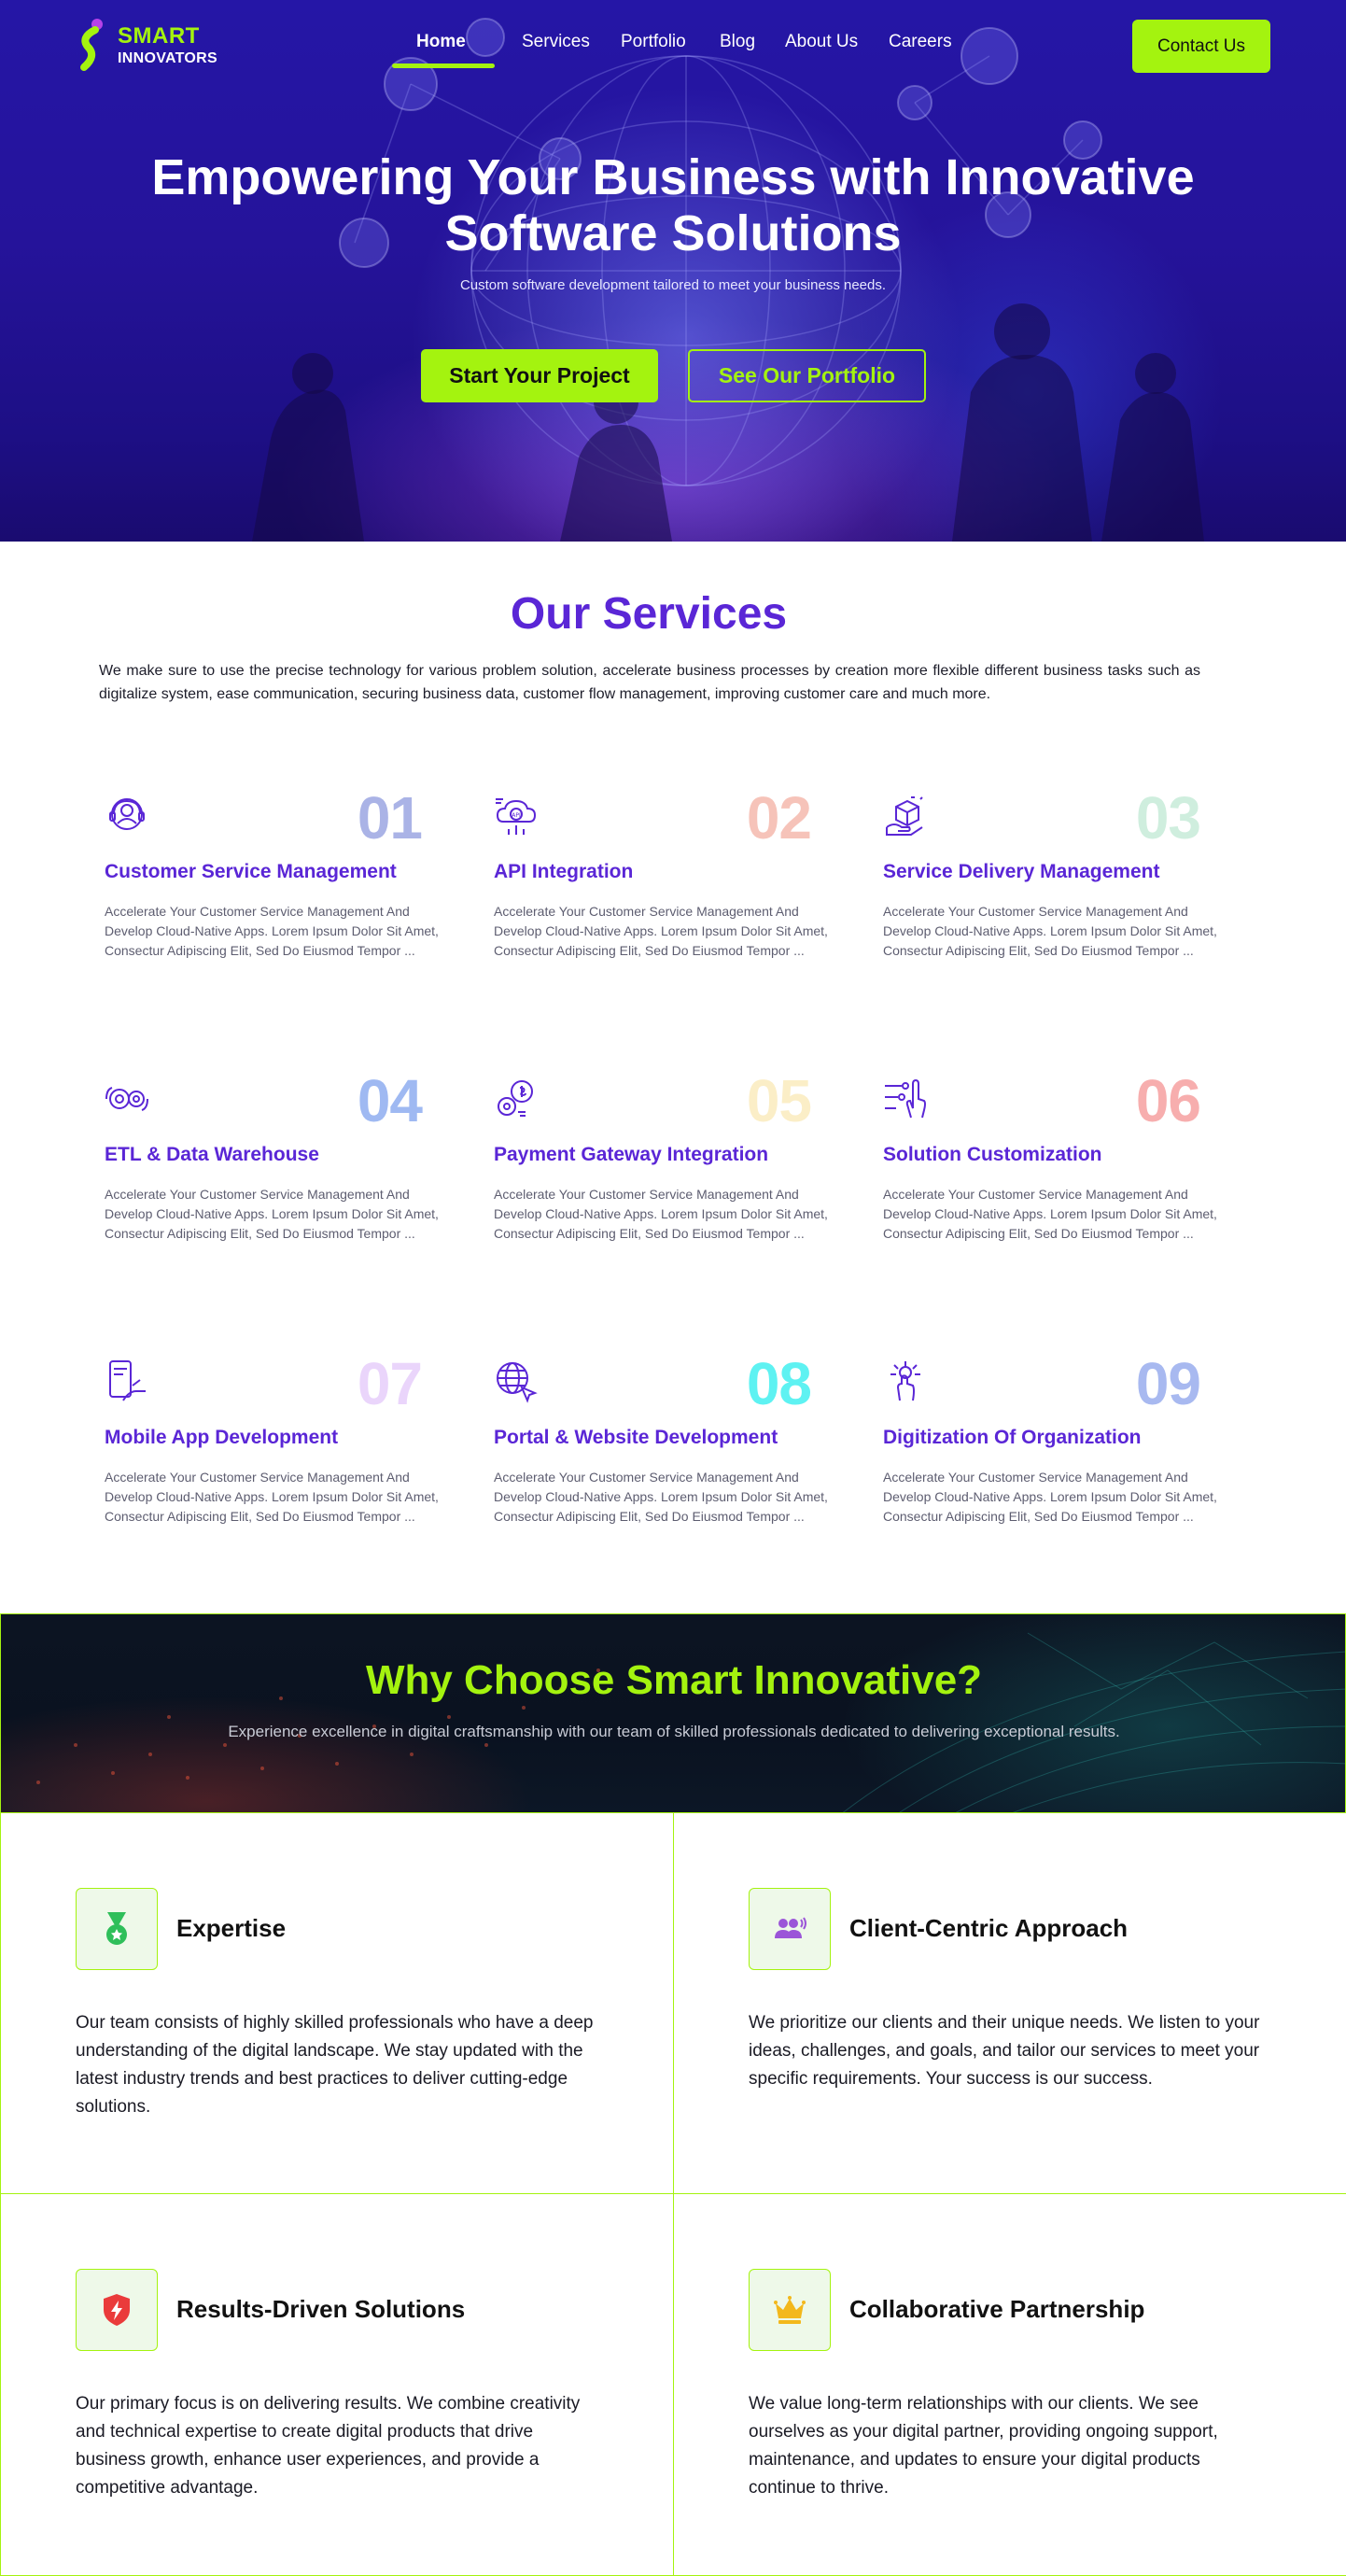 The image size is (1346, 2576). Describe the element at coordinates (1013, 1437) in the screenshot. I see `service-title: Digitization Of Organization` at that location.